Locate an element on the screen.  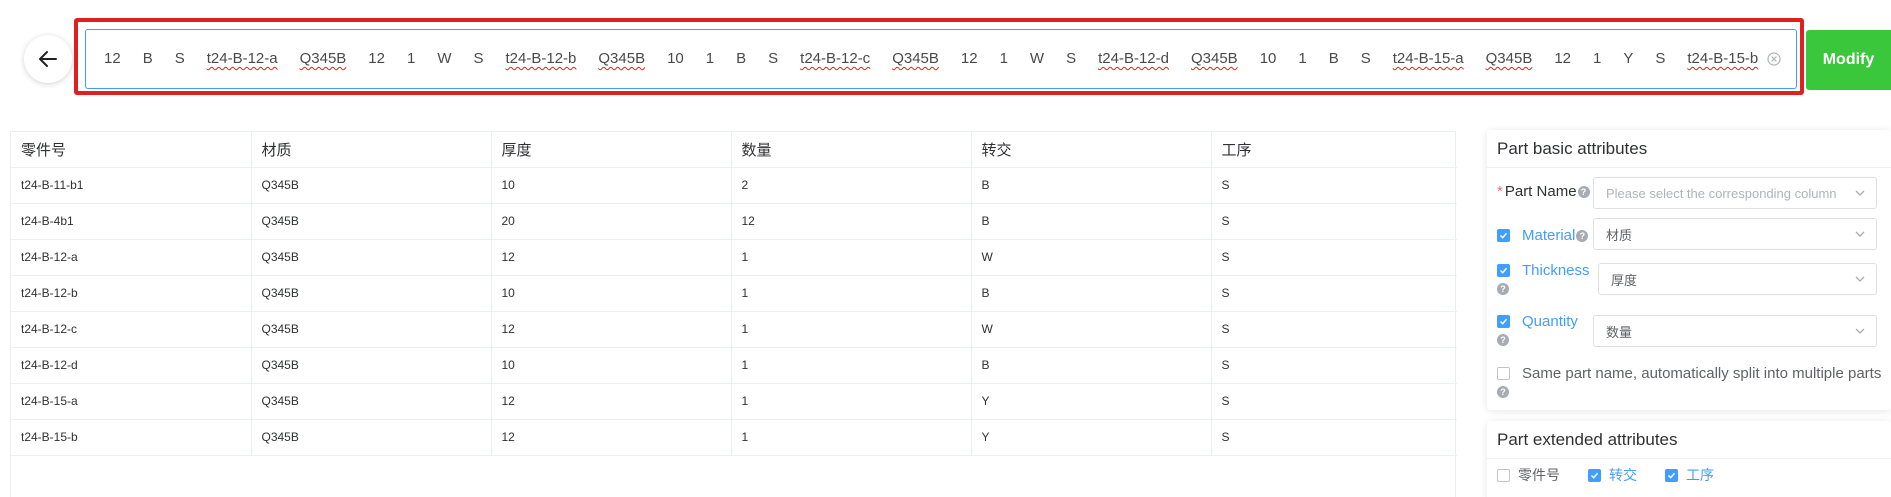
table-cell: t24-B-4b1 is located at coordinates (131, 221).